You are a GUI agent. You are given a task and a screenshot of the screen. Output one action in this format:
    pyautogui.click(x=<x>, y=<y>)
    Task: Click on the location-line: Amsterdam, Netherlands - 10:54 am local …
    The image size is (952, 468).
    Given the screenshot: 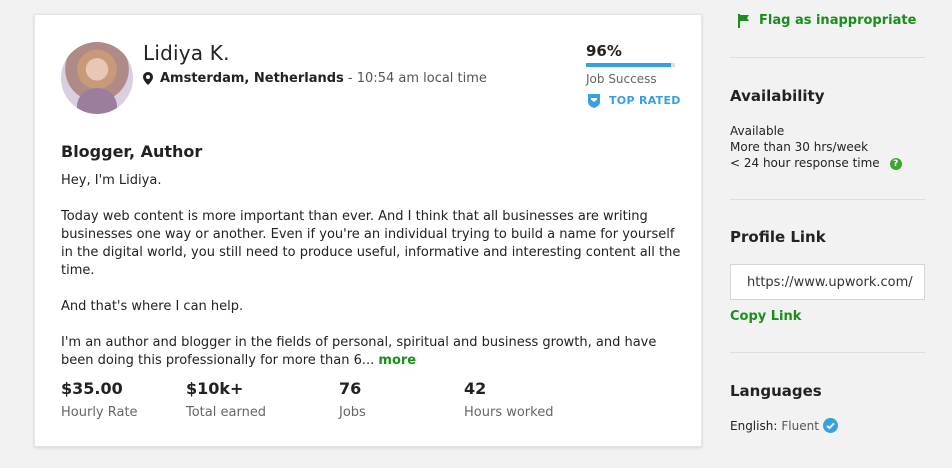 What is the action you would take?
    pyautogui.click(x=315, y=78)
    